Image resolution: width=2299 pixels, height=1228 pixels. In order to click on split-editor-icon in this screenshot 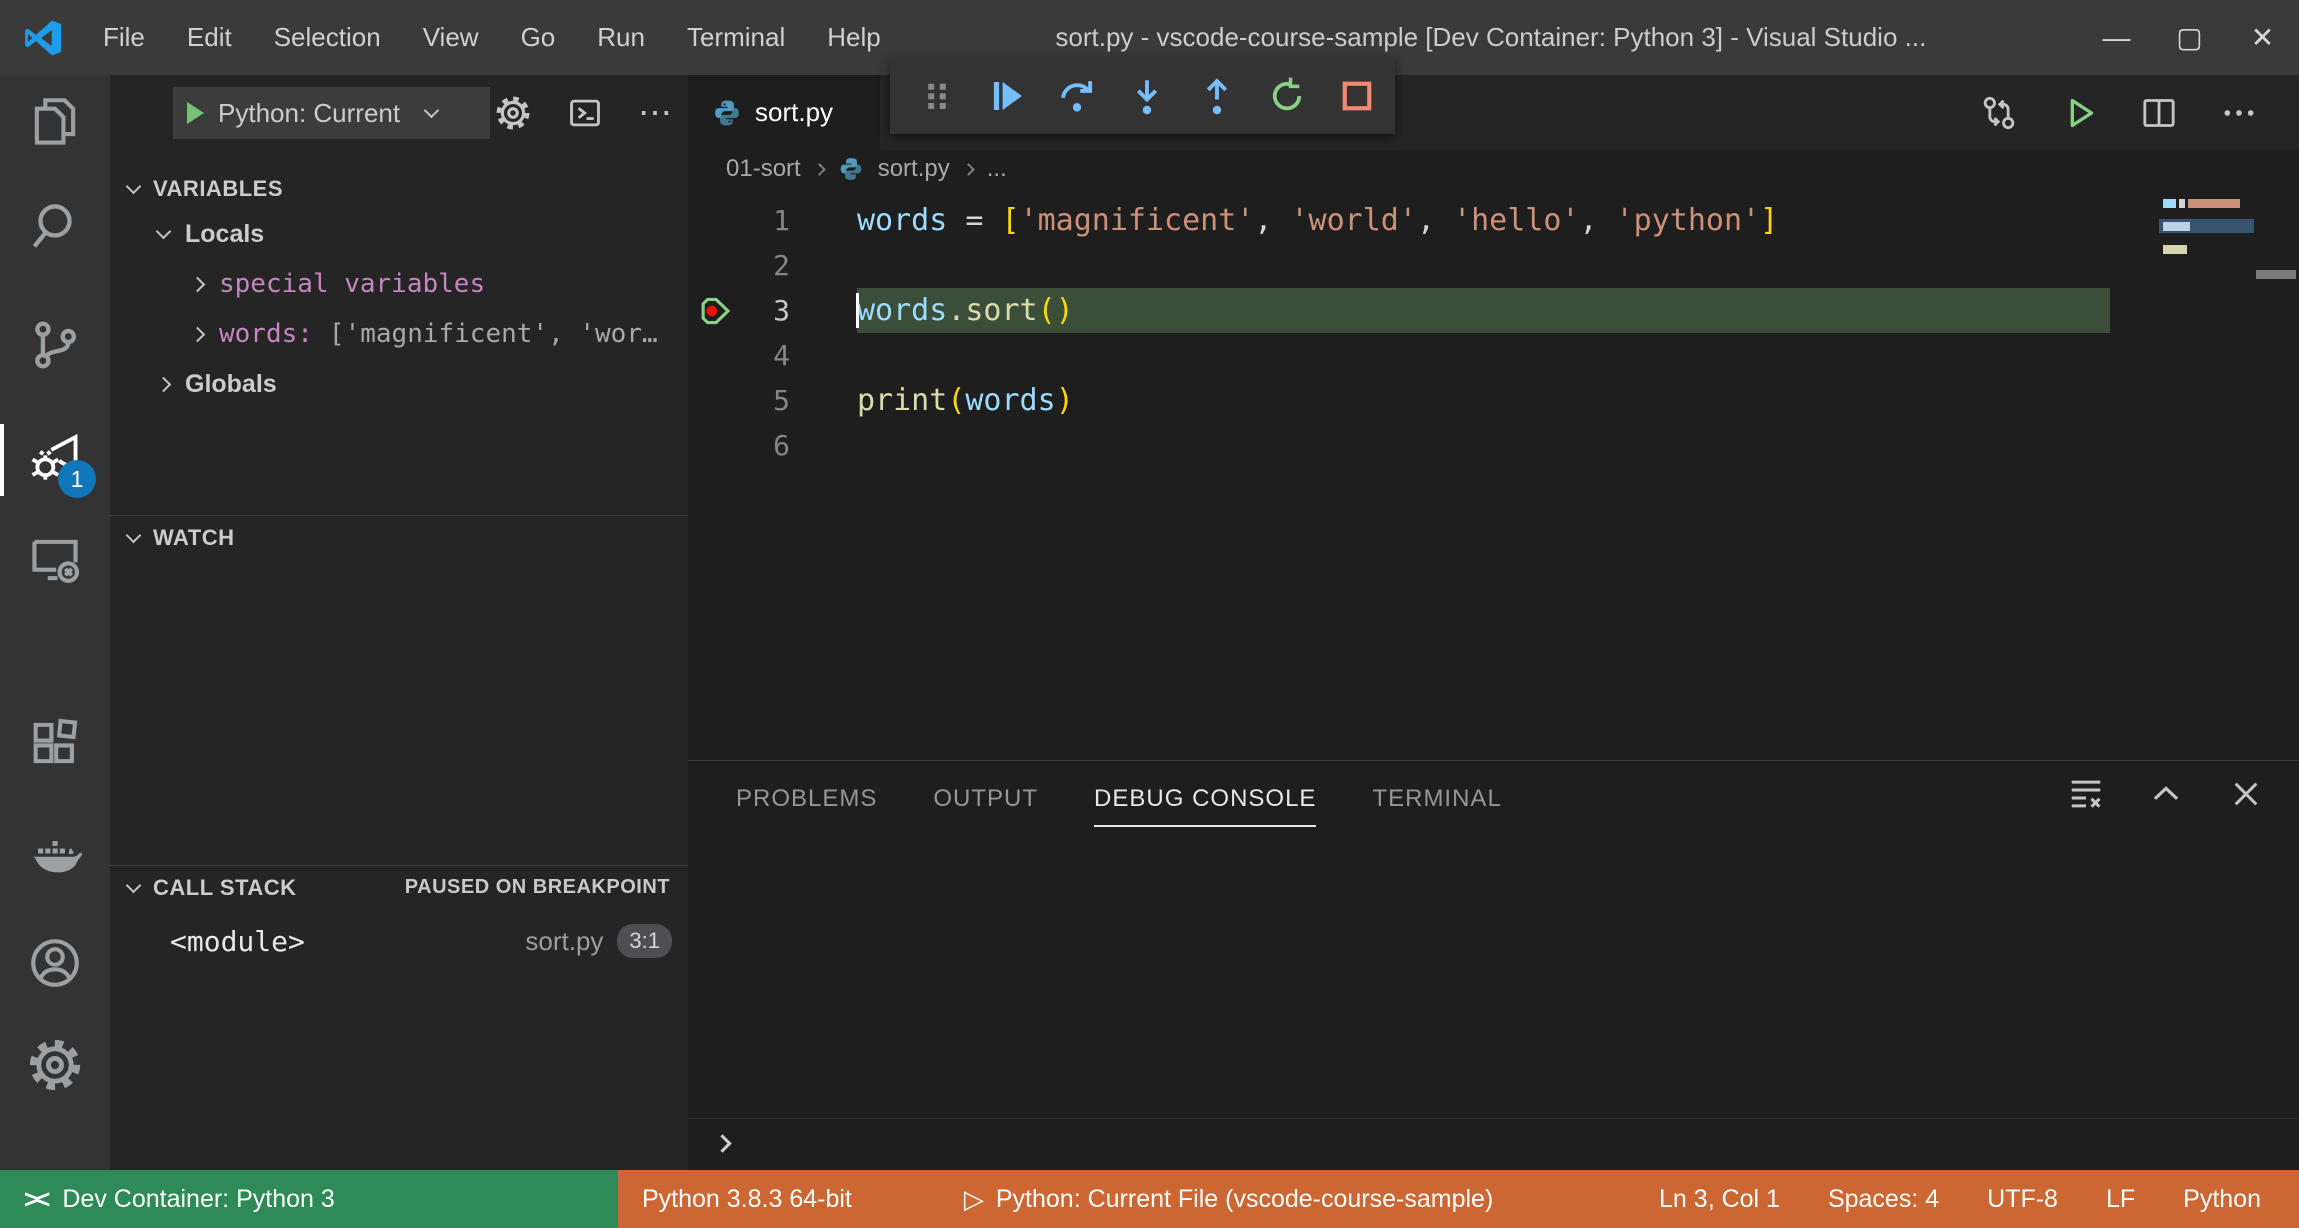, I will do `click(2159, 113)`.